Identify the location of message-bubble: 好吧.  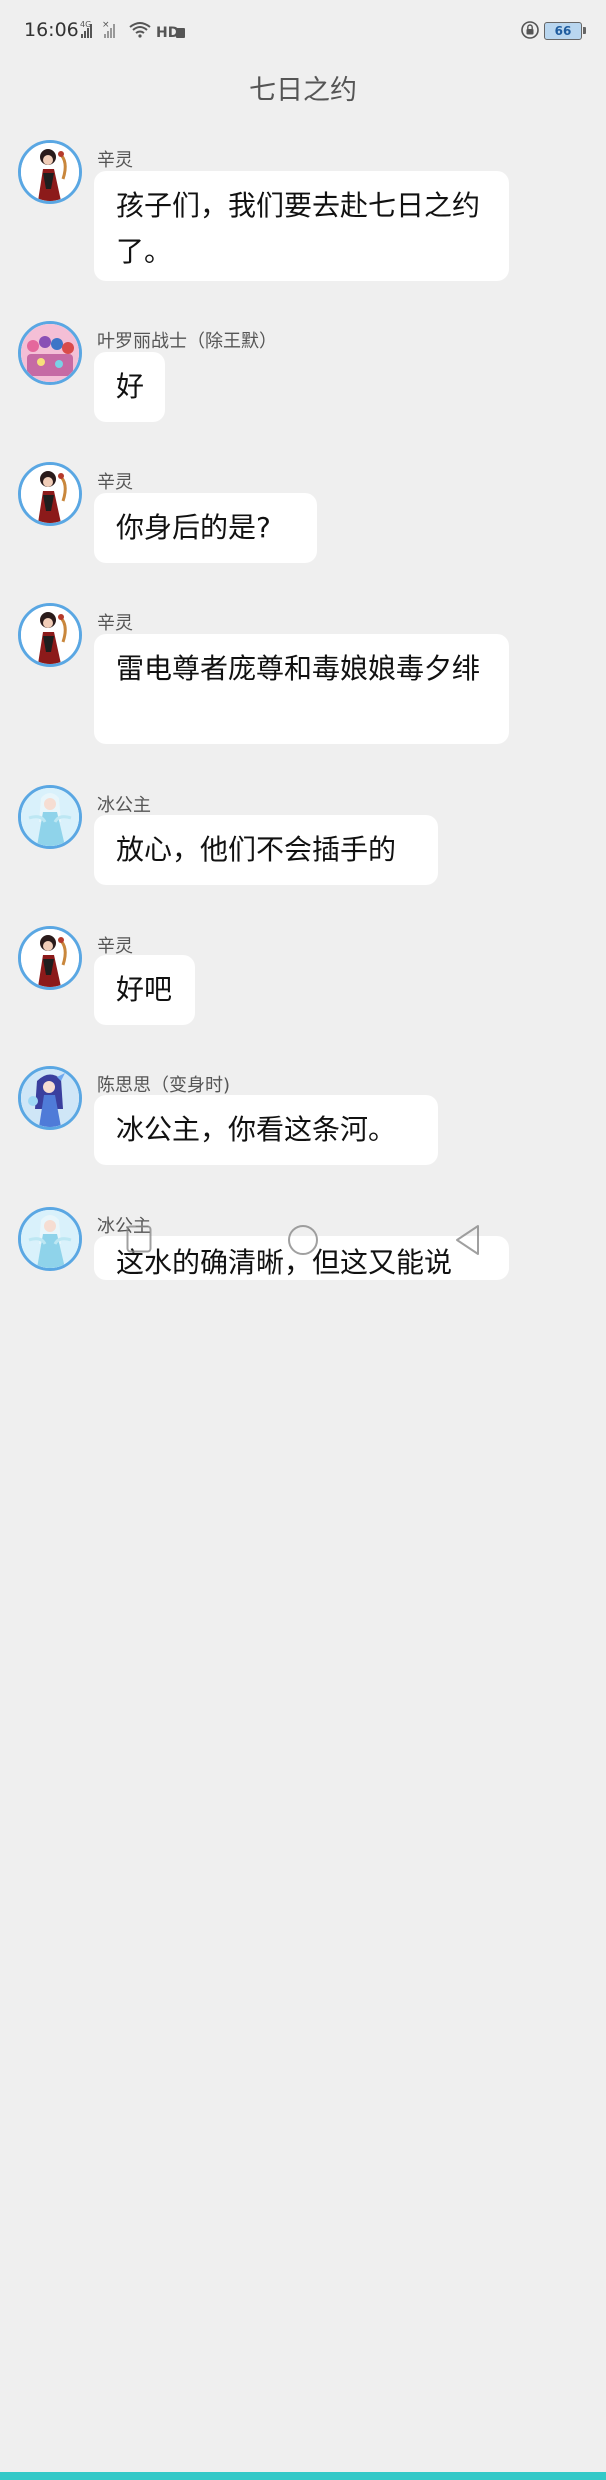
(144, 990).